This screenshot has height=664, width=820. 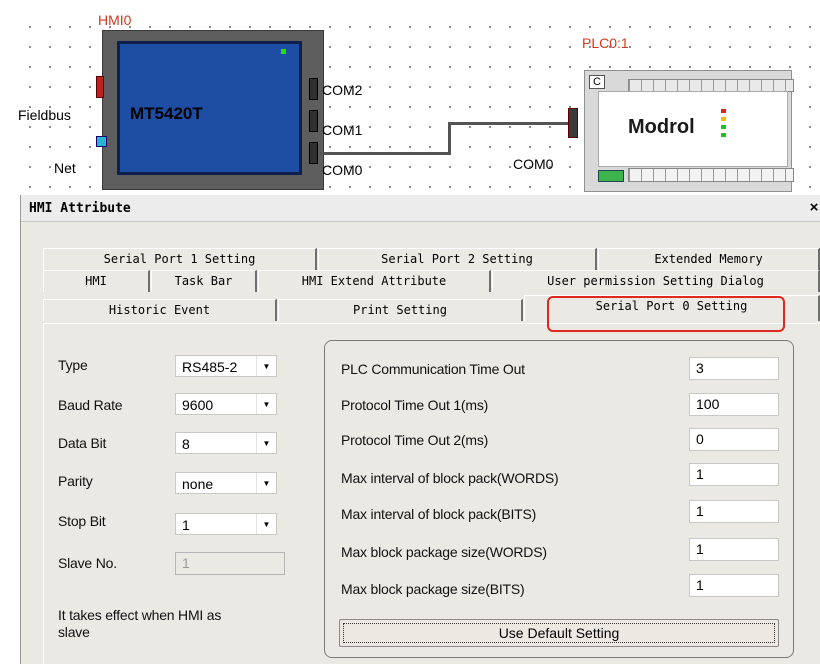 What do you see at coordinates (342, 130) in the screenshot?
I see `com1-label: COM1` at bounding box center [342, 130].